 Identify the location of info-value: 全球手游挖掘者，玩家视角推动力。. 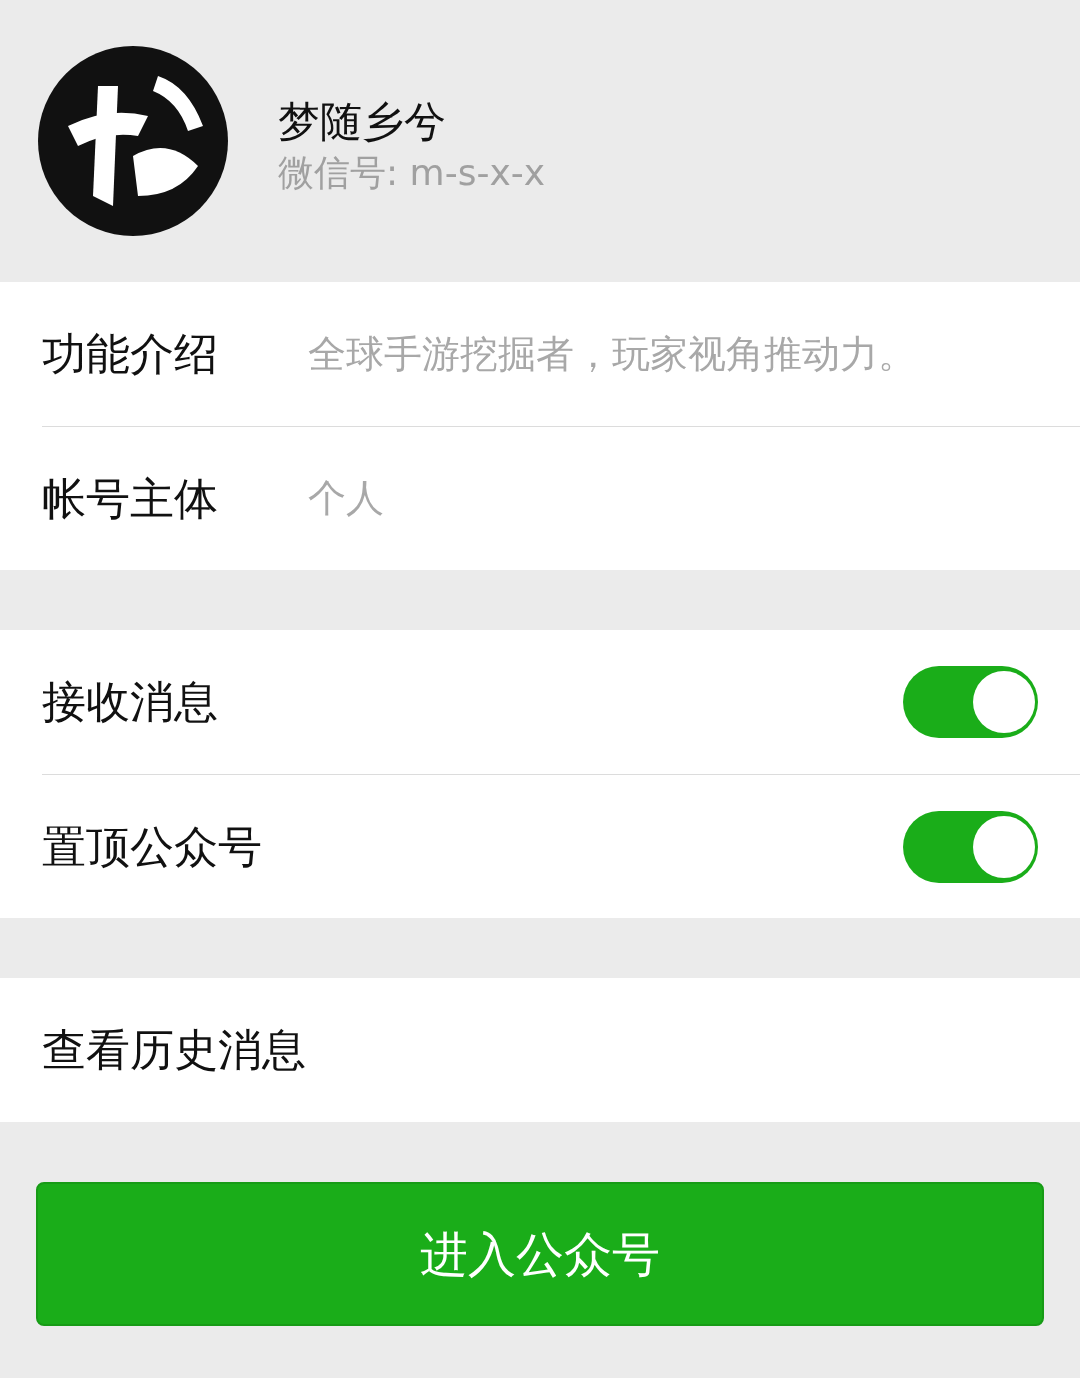
(612, 354).